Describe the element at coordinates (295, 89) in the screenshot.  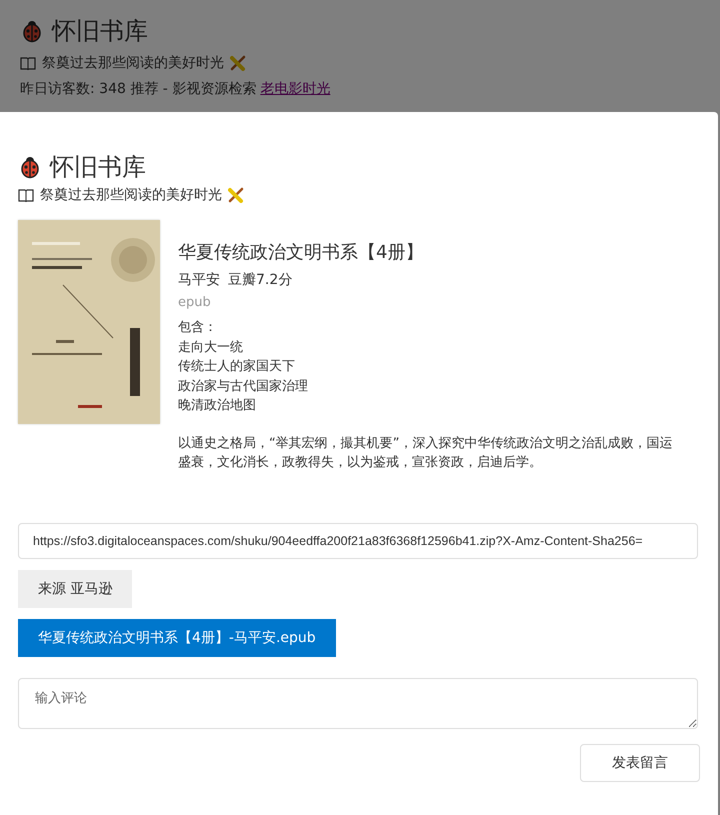
I see `movie-link: 老电影时光` at that location.